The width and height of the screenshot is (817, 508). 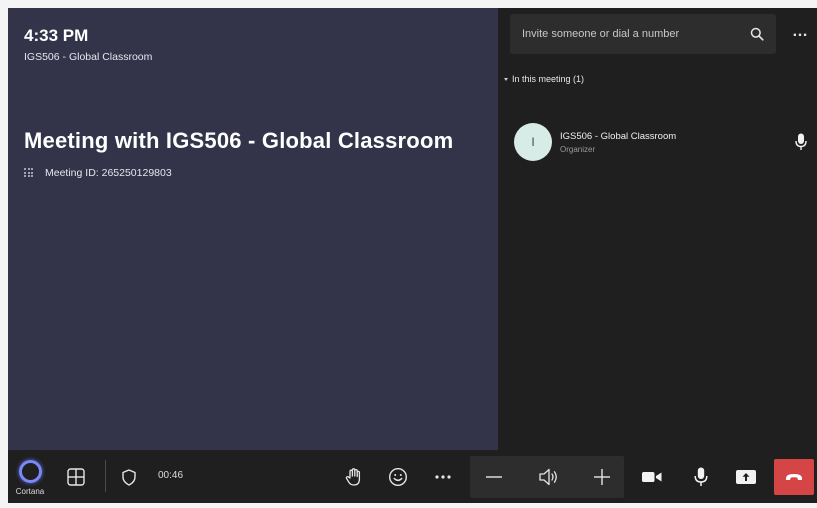 I want to click on raise-hand-button, so click(x=354, y=477).